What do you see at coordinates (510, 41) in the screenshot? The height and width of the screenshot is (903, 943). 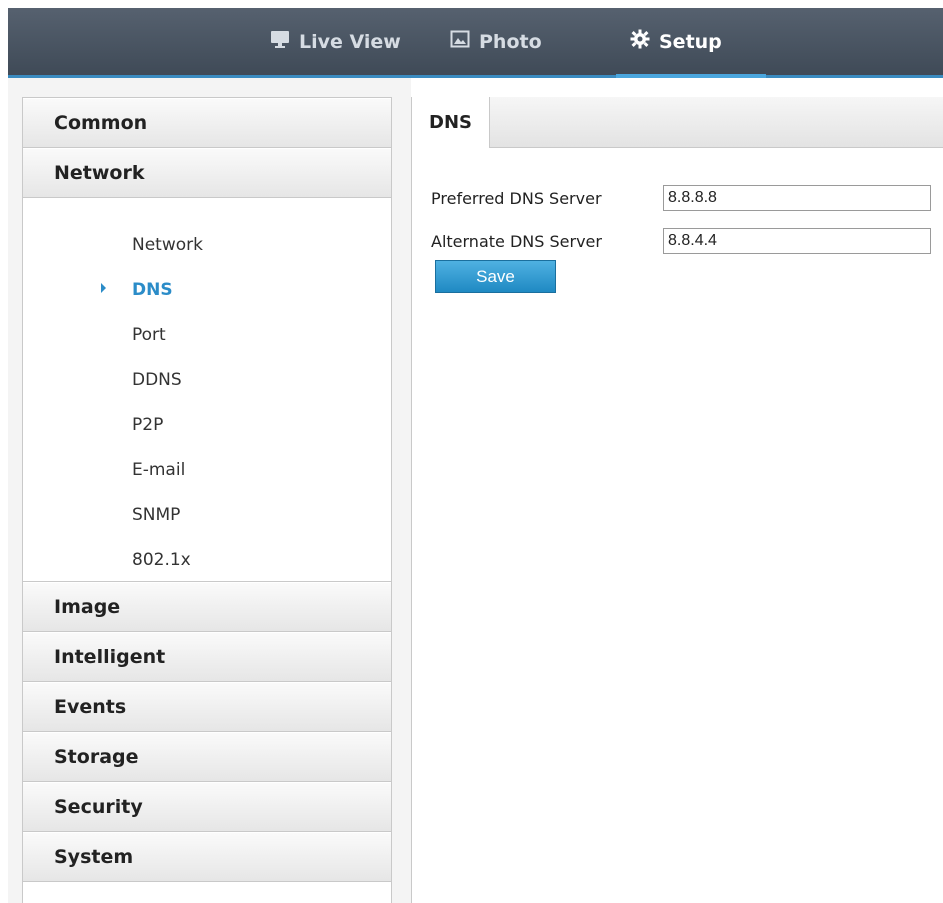 I see `nav-photo-label: Photo` at bounding box center [510, 41].